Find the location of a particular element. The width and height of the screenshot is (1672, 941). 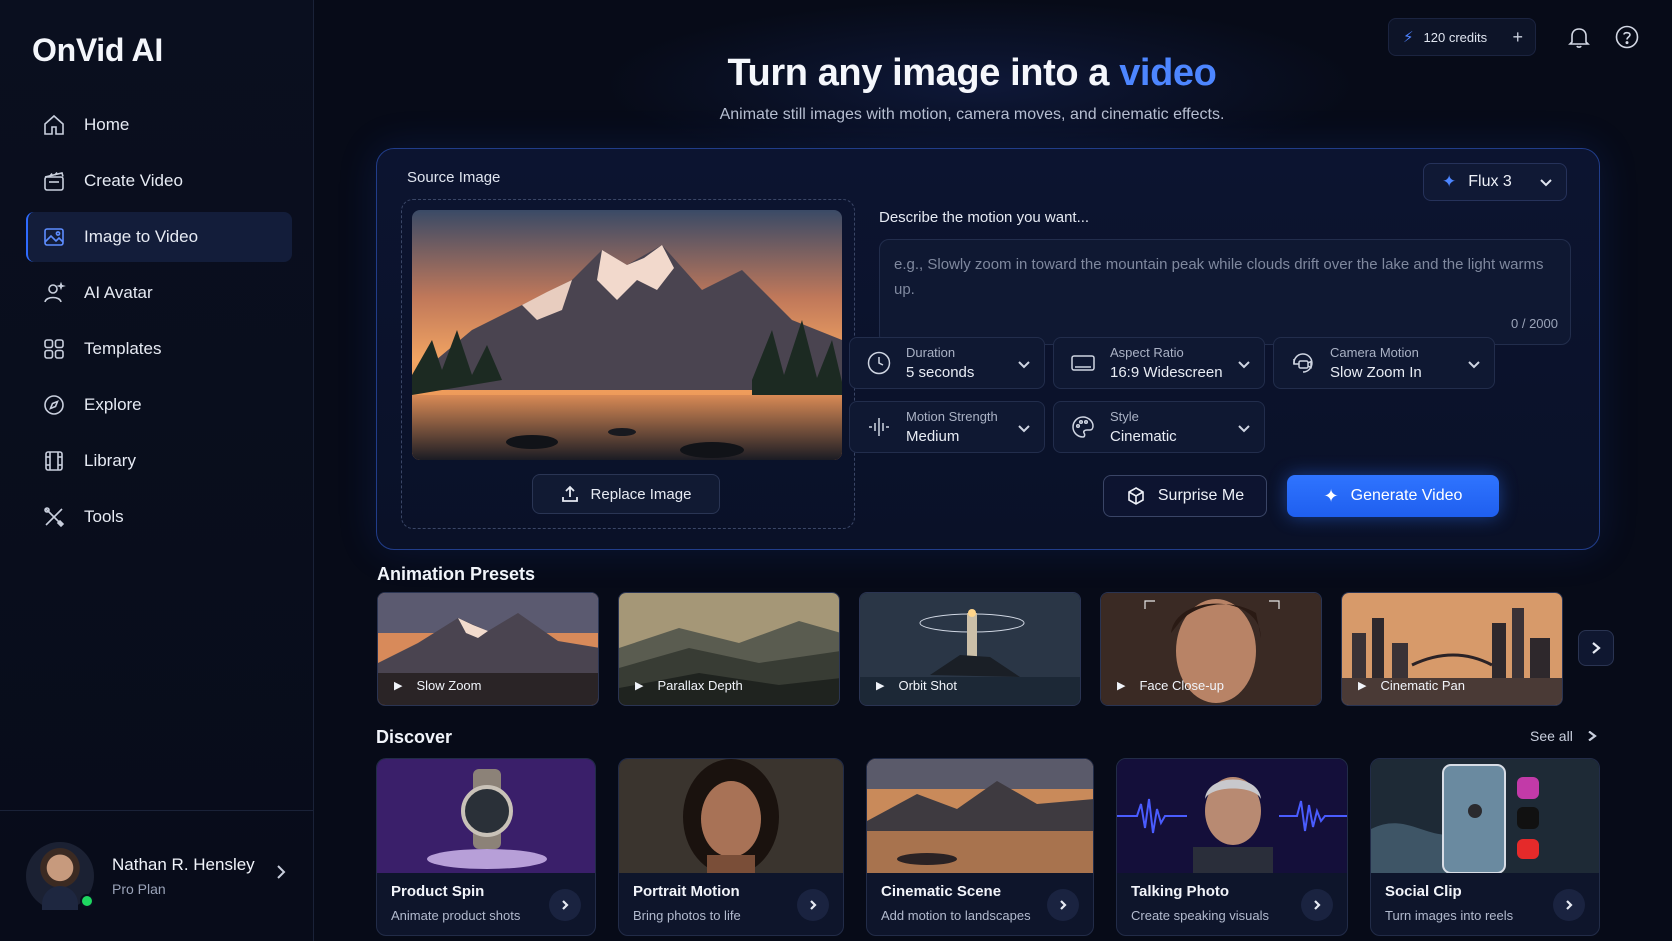

aspect-ratio-label: Aspect Ratio is located at coordinates (1147, 352).